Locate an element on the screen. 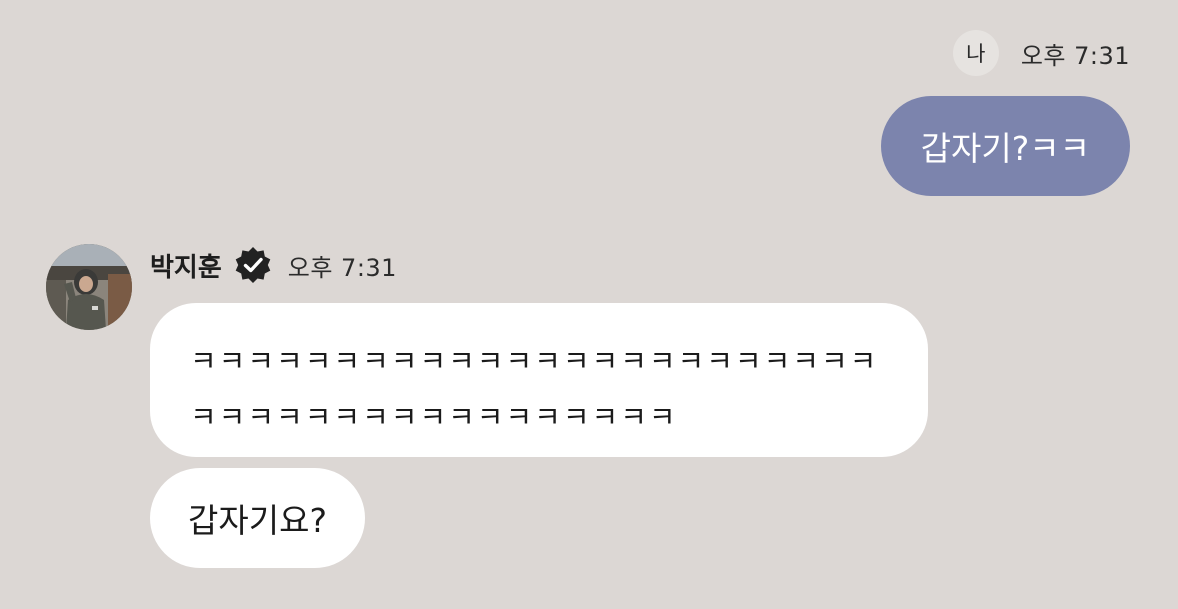 The image size is (1178, 609). my-message-time: 오후 7:31 is located at coordinates (1075, 55).